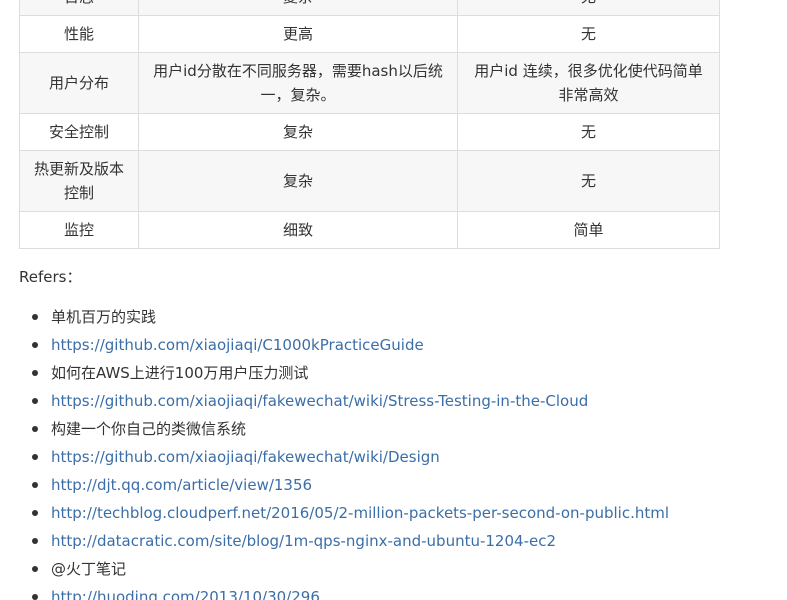 This screenshot has height=600, width=787. Describe the element at coordinates (298, 230) in the screenshot. I see `server-cell: 细致` at that location.